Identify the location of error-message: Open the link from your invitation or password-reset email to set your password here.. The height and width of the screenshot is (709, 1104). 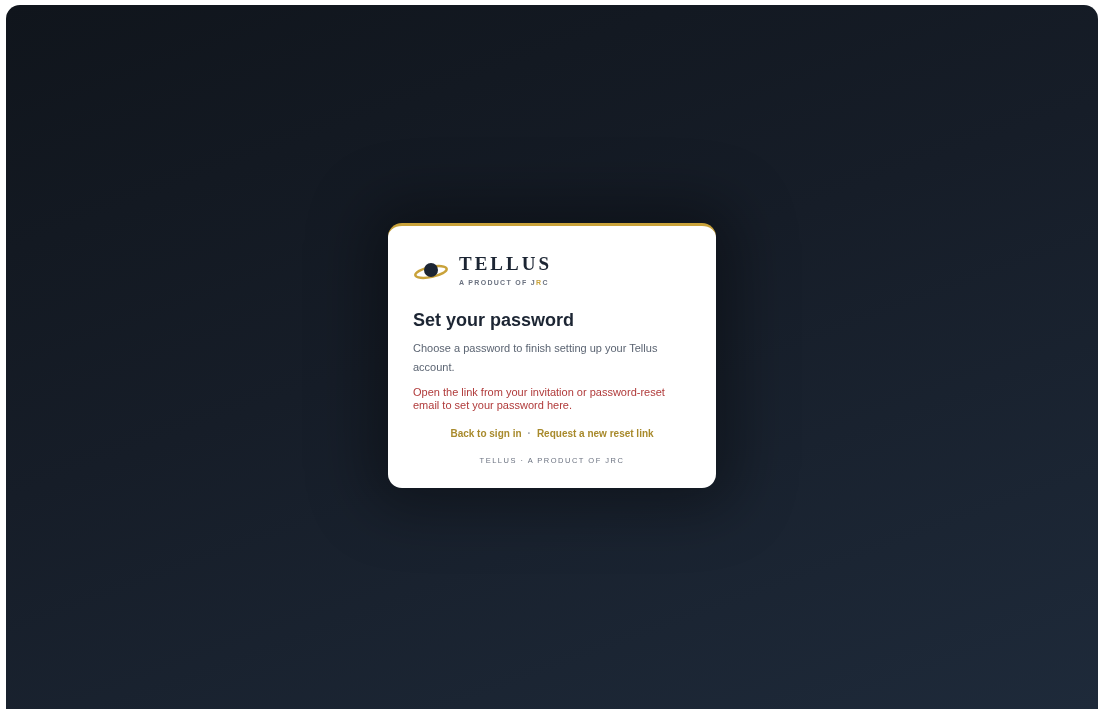
(539, 398).